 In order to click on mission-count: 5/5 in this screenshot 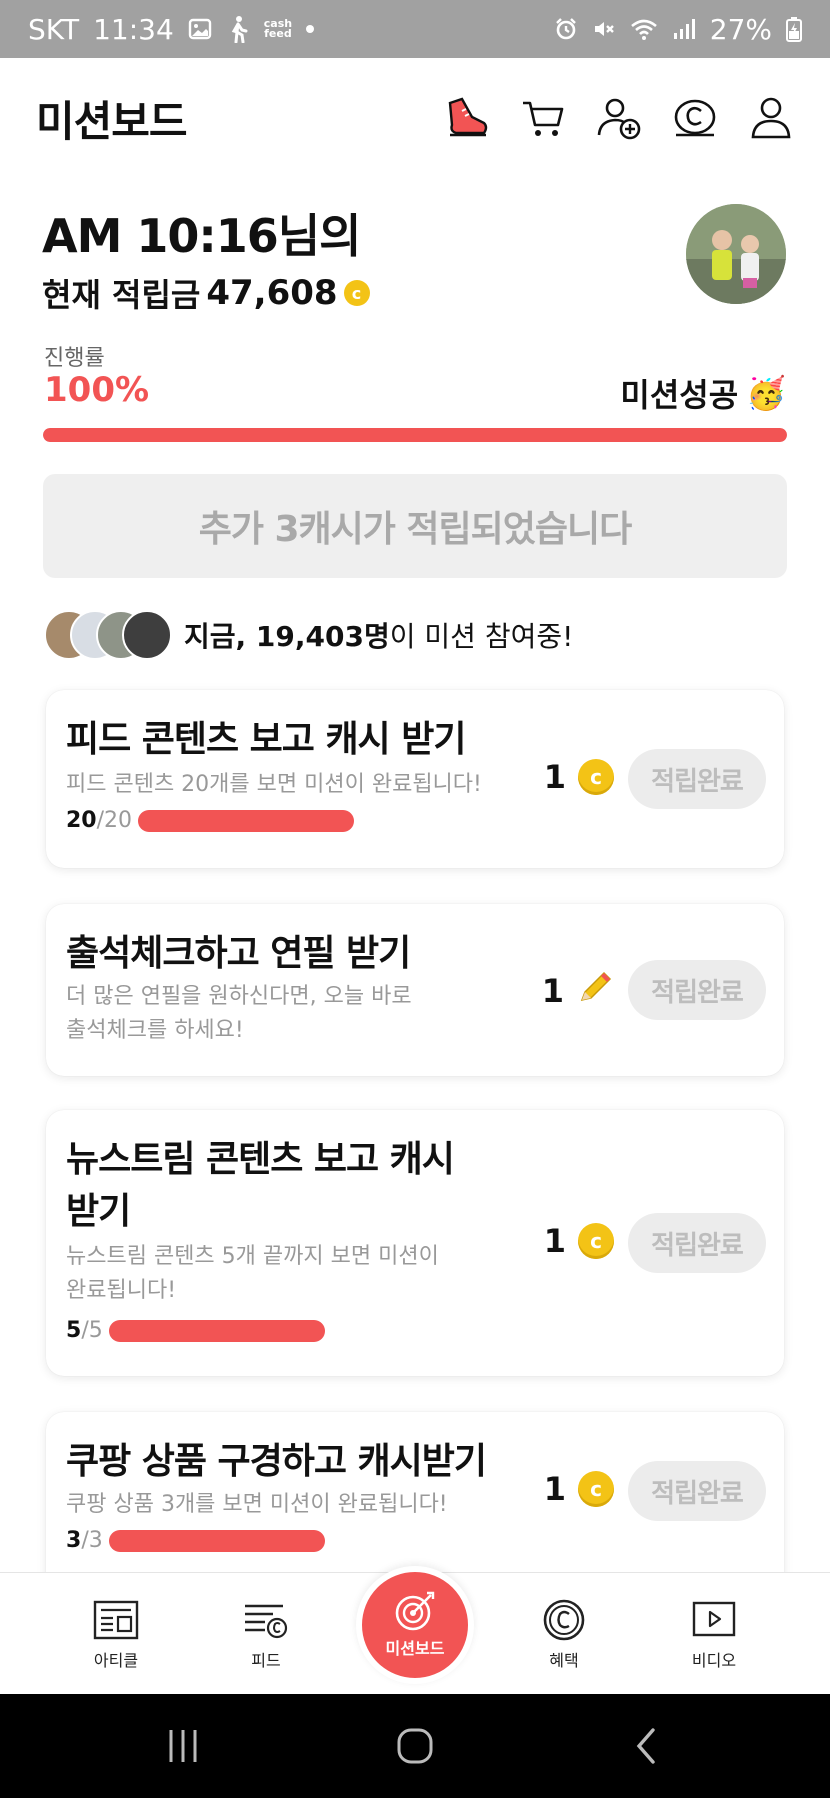, I will do `click(195, 1330)`.